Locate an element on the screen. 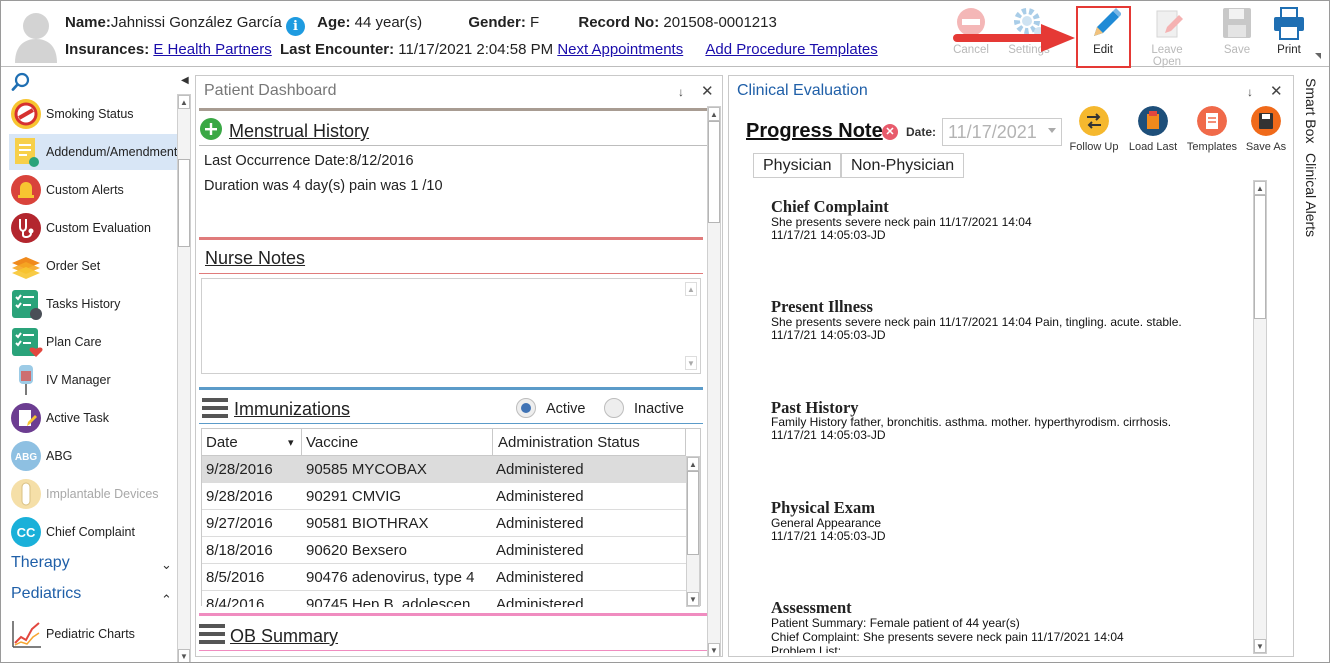  date-picker: 11/17/2021 is located at coordinates (1002, 132).